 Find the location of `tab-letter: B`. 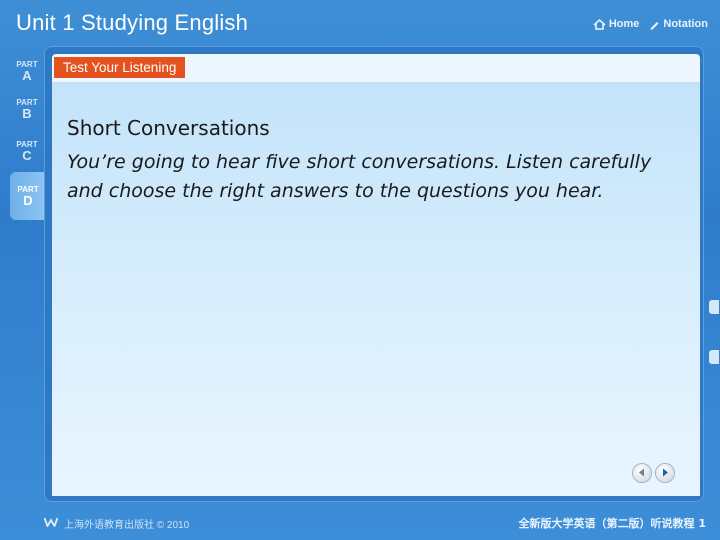

tab-letter: B is located at coordinates (27, 113).